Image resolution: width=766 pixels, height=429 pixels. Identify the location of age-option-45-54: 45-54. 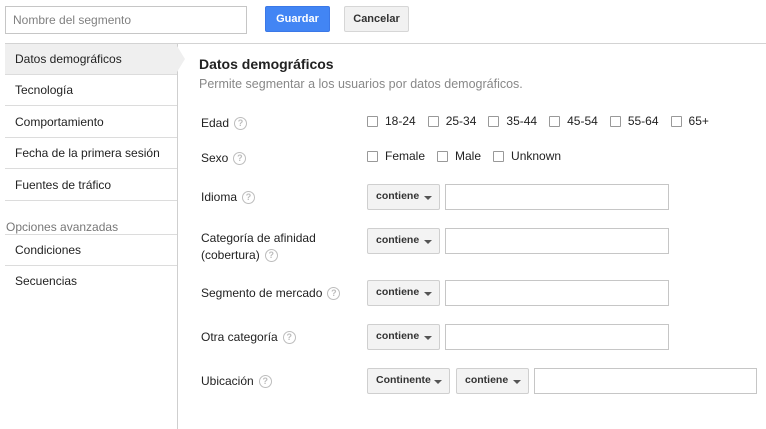
(573, 121).